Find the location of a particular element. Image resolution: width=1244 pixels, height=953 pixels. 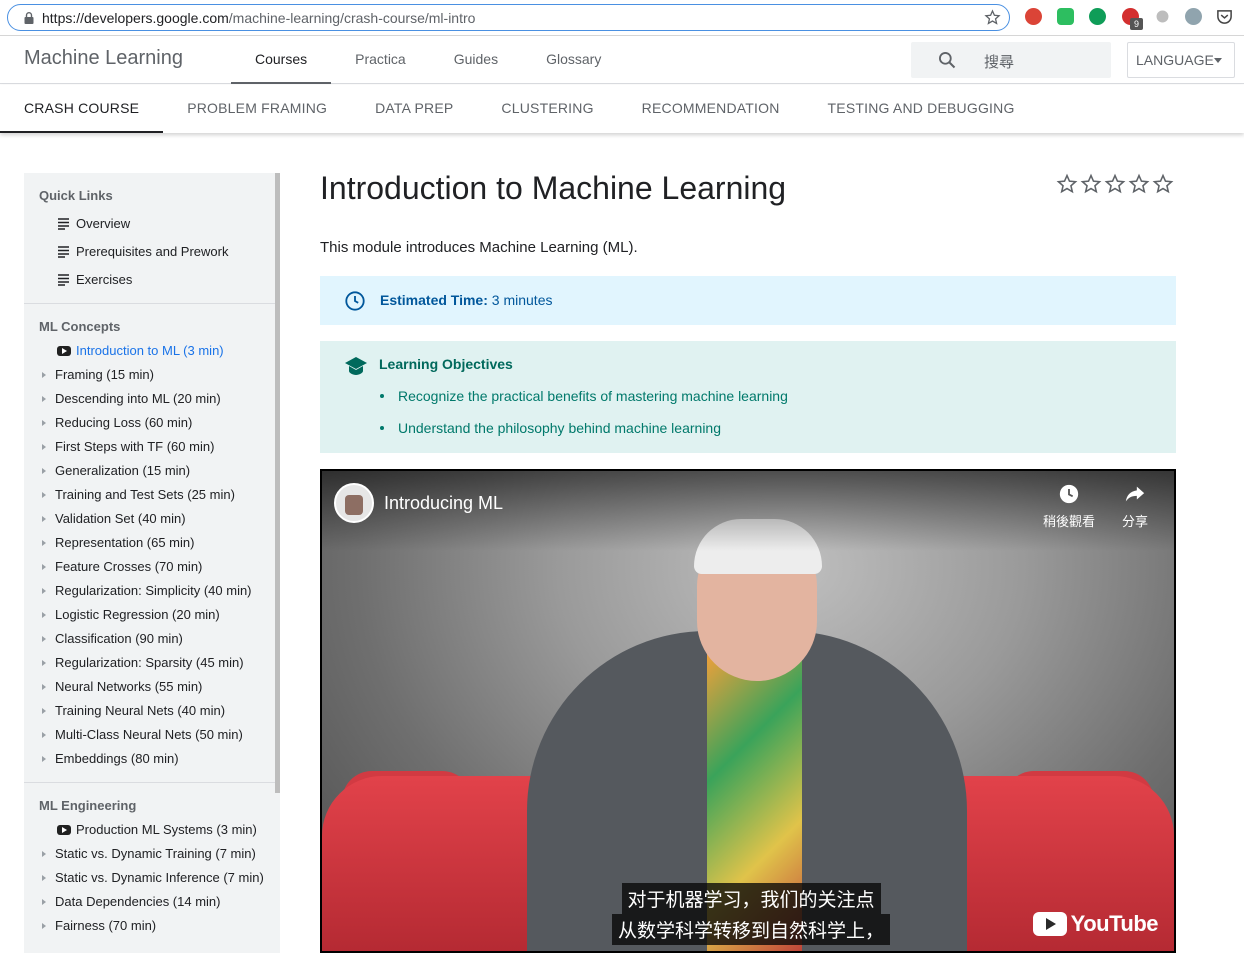

graduation-cap-icon is located at coordinates (356, 366).